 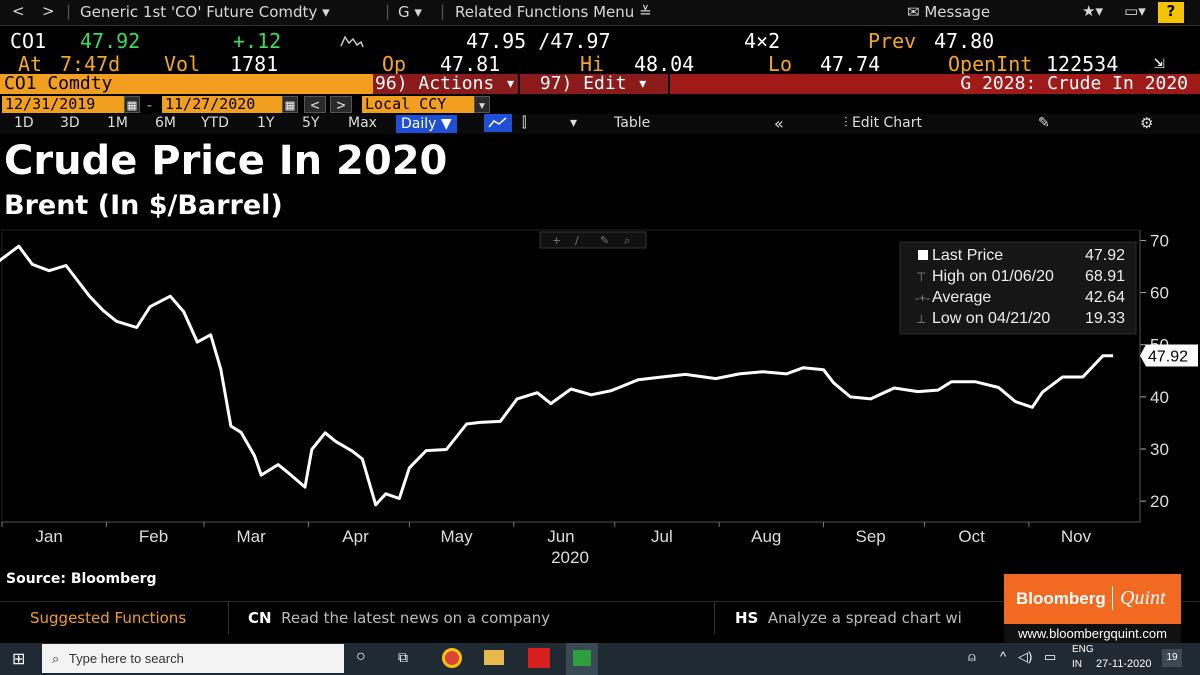 I want to click on search-icon: ⌕, so click(x=56, y=658).